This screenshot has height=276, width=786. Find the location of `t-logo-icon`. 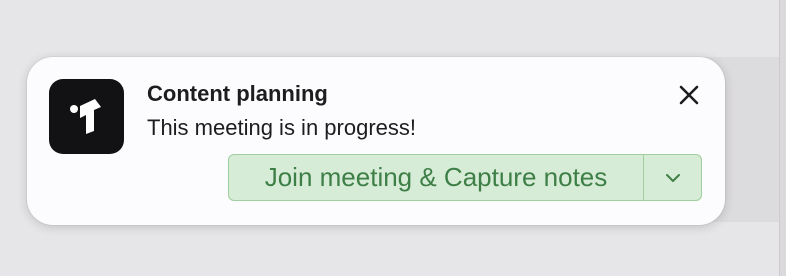

t-logo-icon is located at coordinates (85, 116).